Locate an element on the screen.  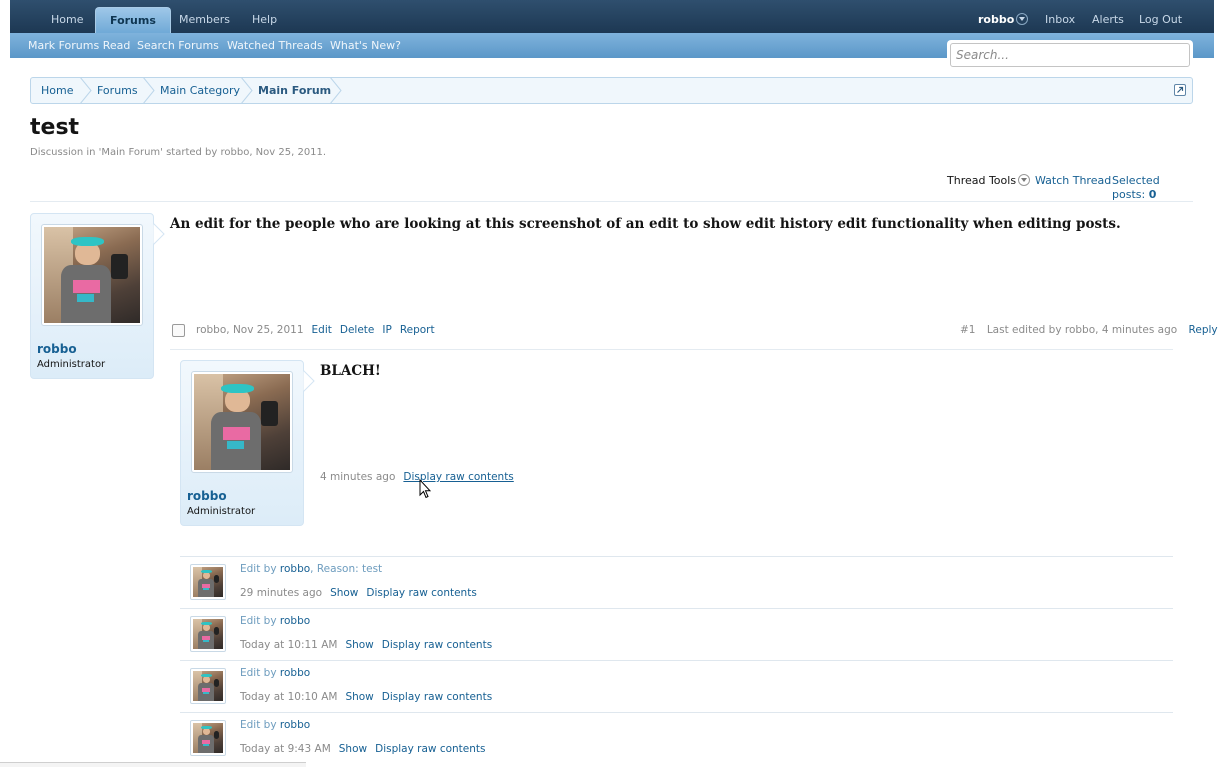
delete-link: Delete is located at coordinates (357, 330).